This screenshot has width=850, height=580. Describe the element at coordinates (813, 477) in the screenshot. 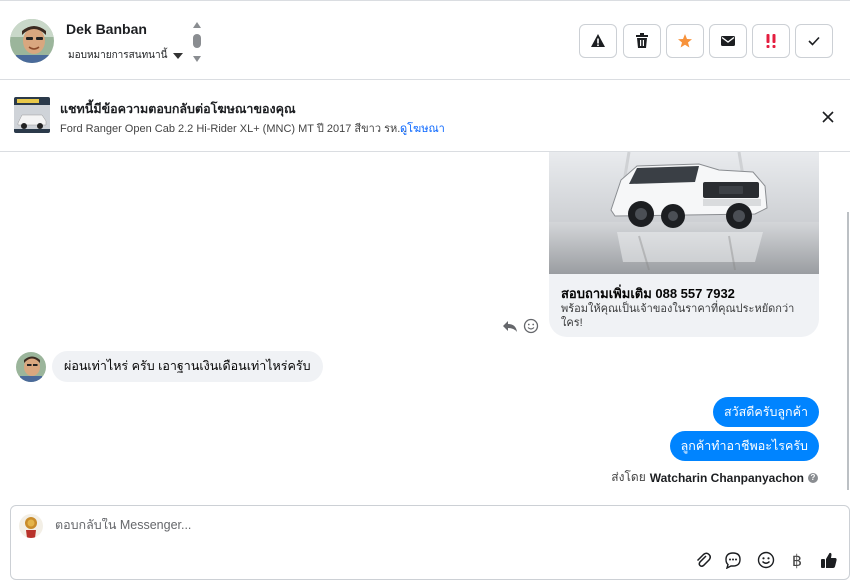

I see `info-icon: ?` at that location.